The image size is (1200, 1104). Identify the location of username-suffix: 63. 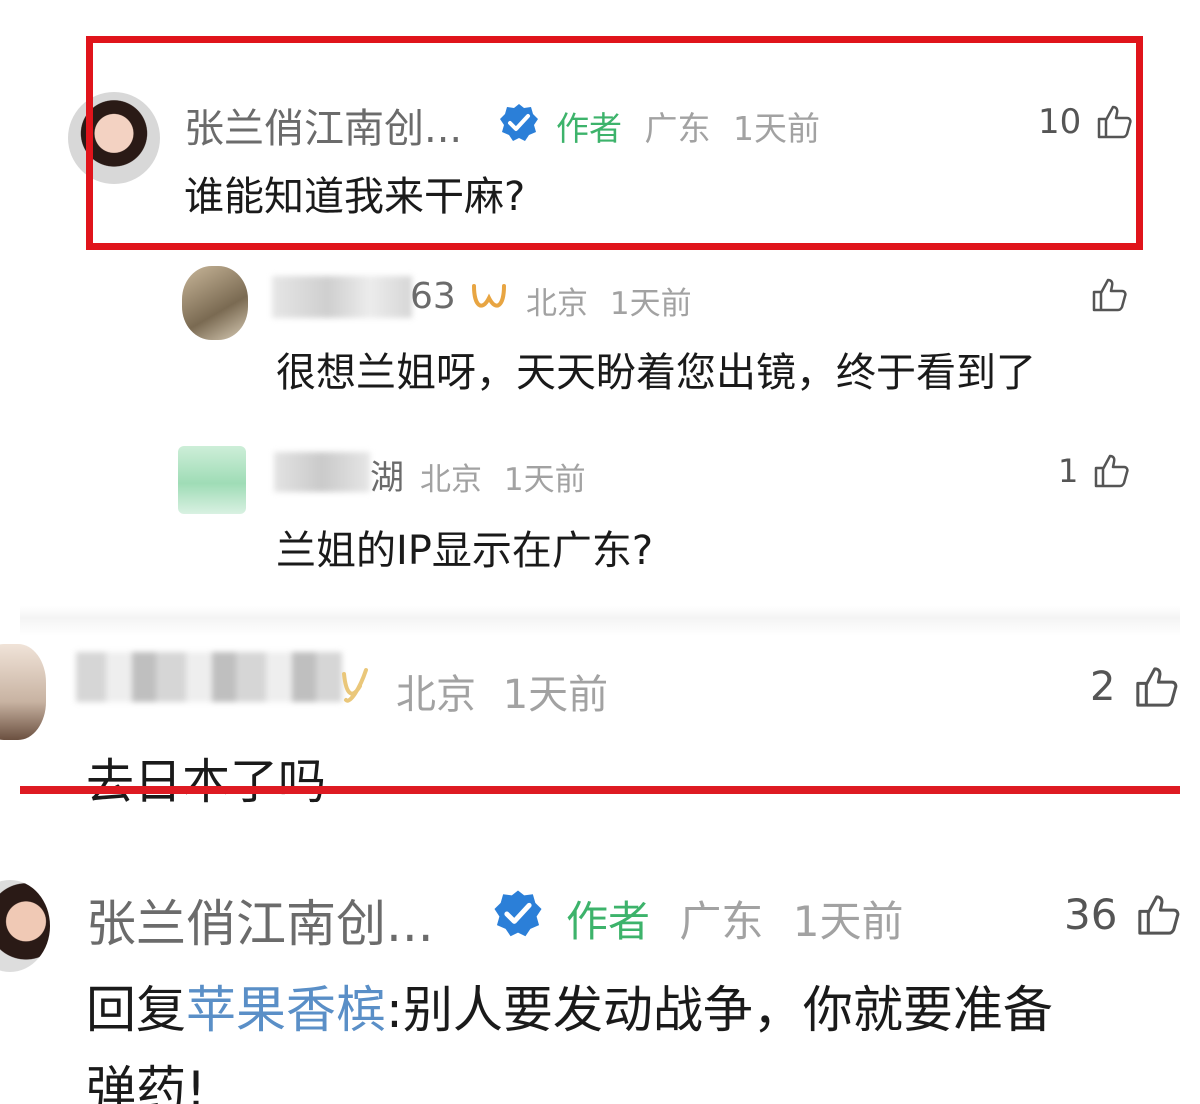
(433, 296).